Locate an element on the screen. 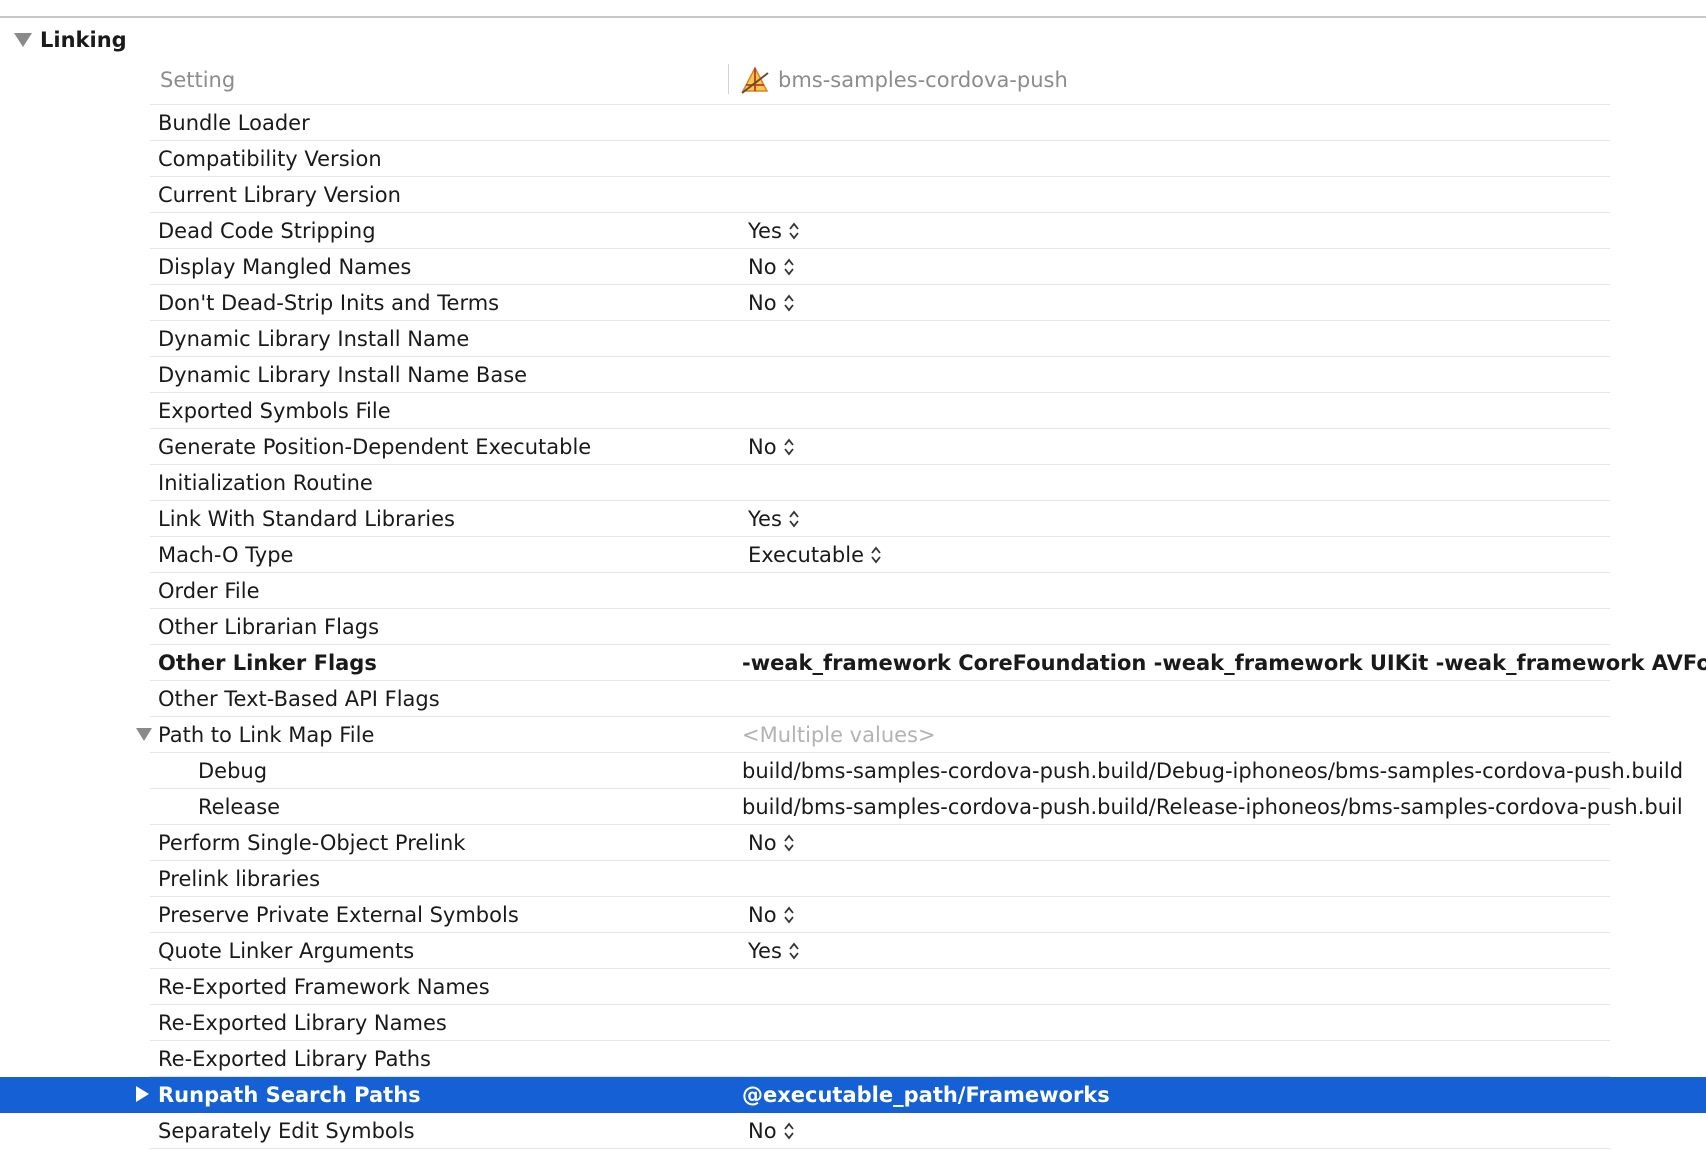 Image resolution: width=1706 pixels, height=1150 pixels. disclosure-triangle-icon is located at coordinates (23, 40).